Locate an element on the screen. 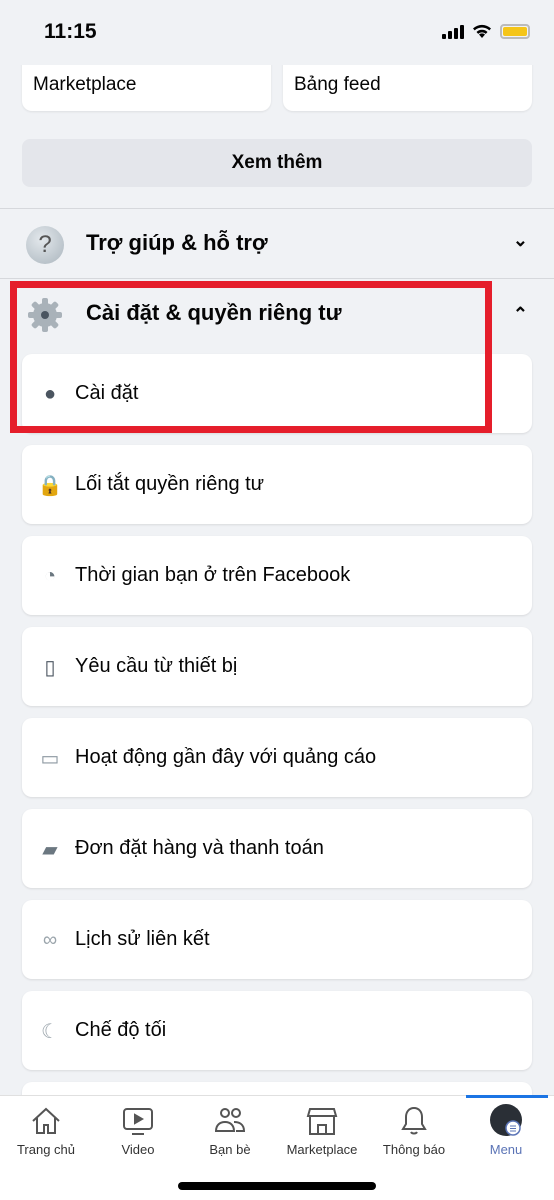 The image size is (554, 1200). settings-item-label: Chế độ tối is located at coordinates (121, 1030).